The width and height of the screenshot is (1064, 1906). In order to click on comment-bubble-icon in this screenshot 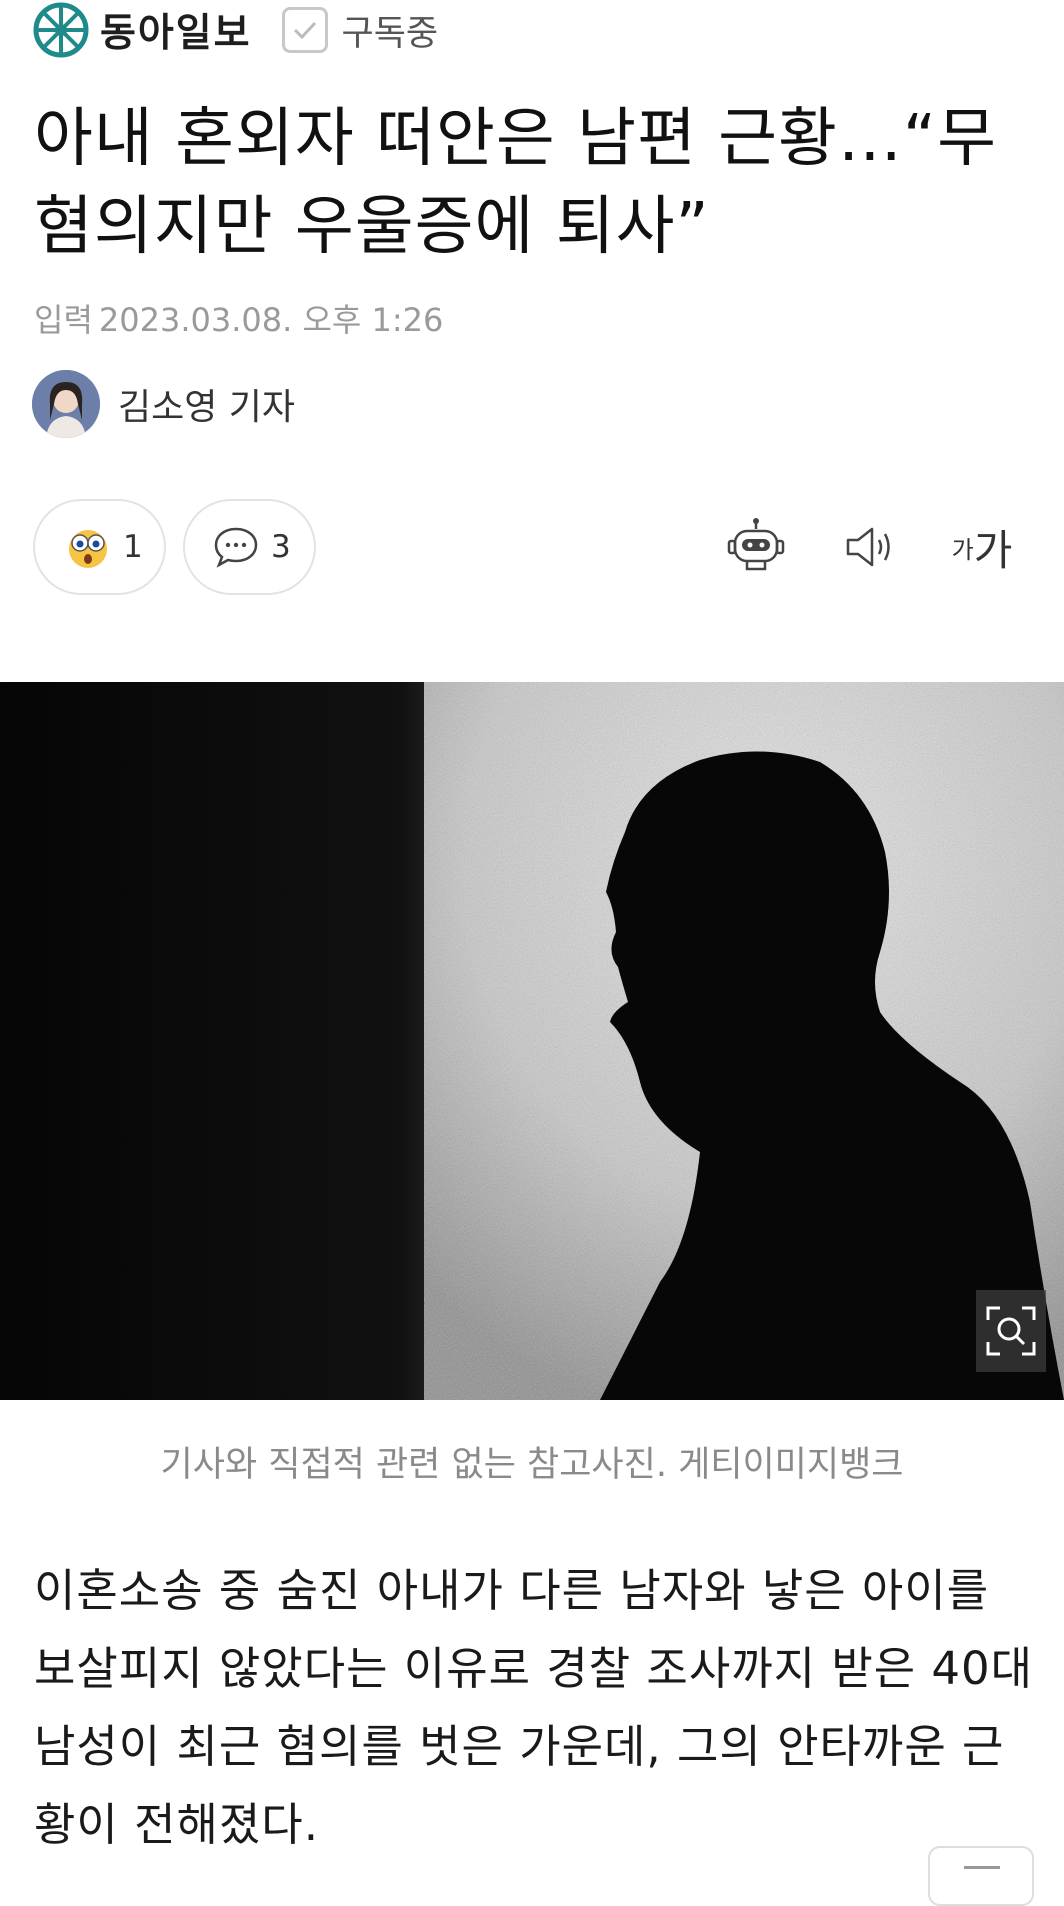, I will do `click(236, 547)`.